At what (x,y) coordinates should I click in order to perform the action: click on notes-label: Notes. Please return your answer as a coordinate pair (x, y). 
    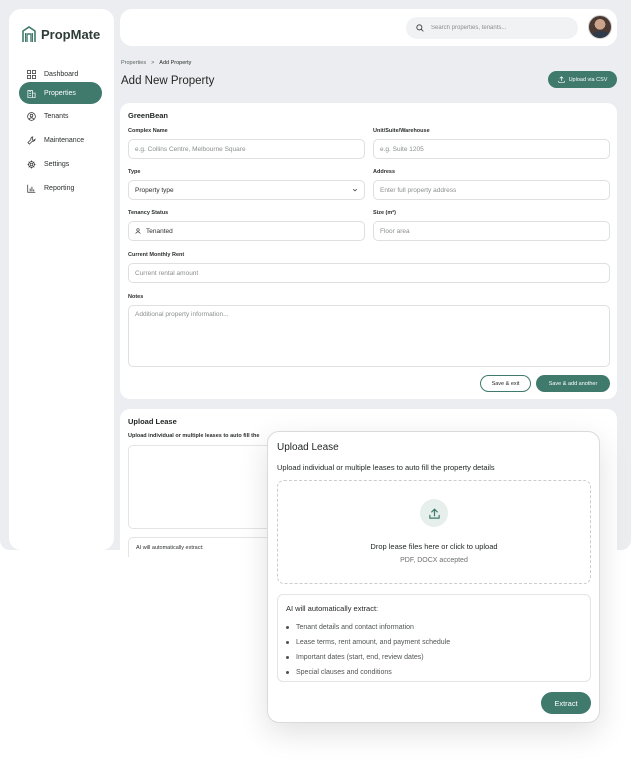
    Looking at the image, I should click on (136, 297).